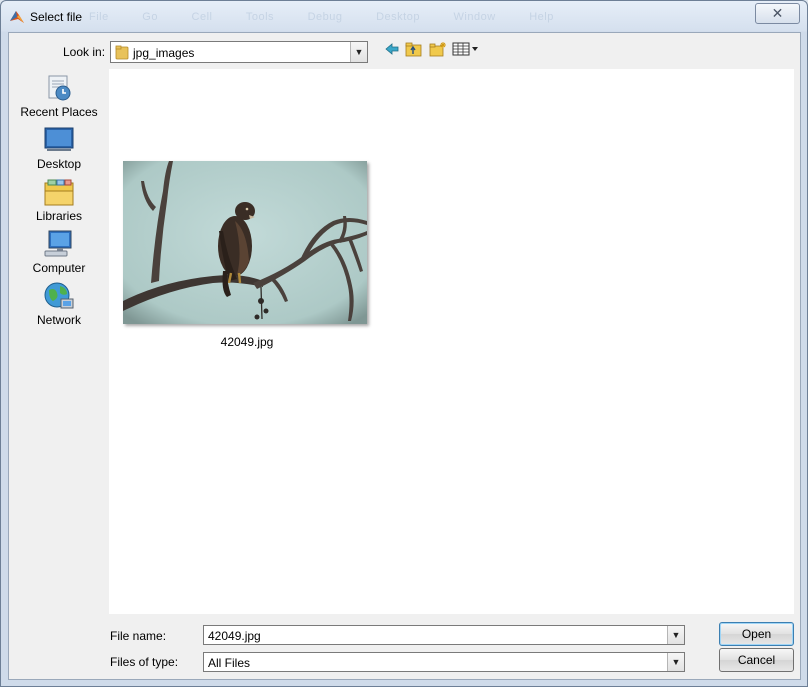  Describe the element at coordinates (59, 112) in the screenshot. I see `place-label: Recent Places` at that location.